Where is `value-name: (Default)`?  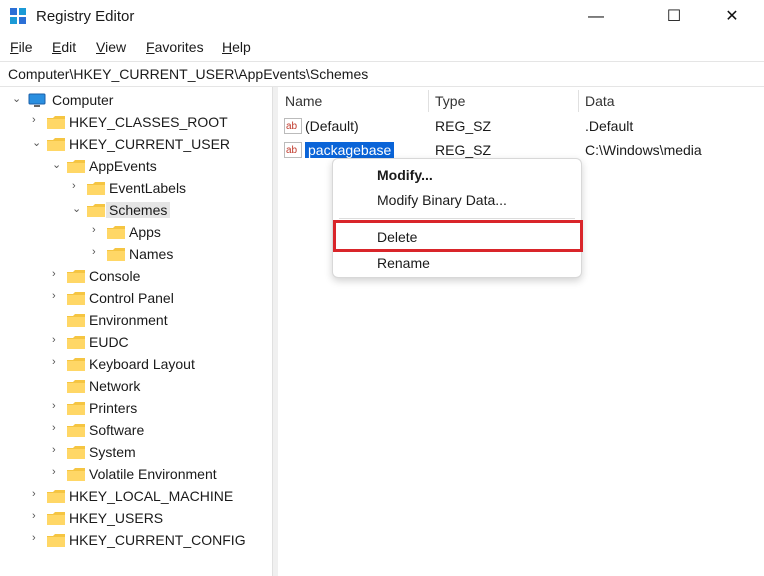 value-name: (Default) is located at coordinates (332, 126).